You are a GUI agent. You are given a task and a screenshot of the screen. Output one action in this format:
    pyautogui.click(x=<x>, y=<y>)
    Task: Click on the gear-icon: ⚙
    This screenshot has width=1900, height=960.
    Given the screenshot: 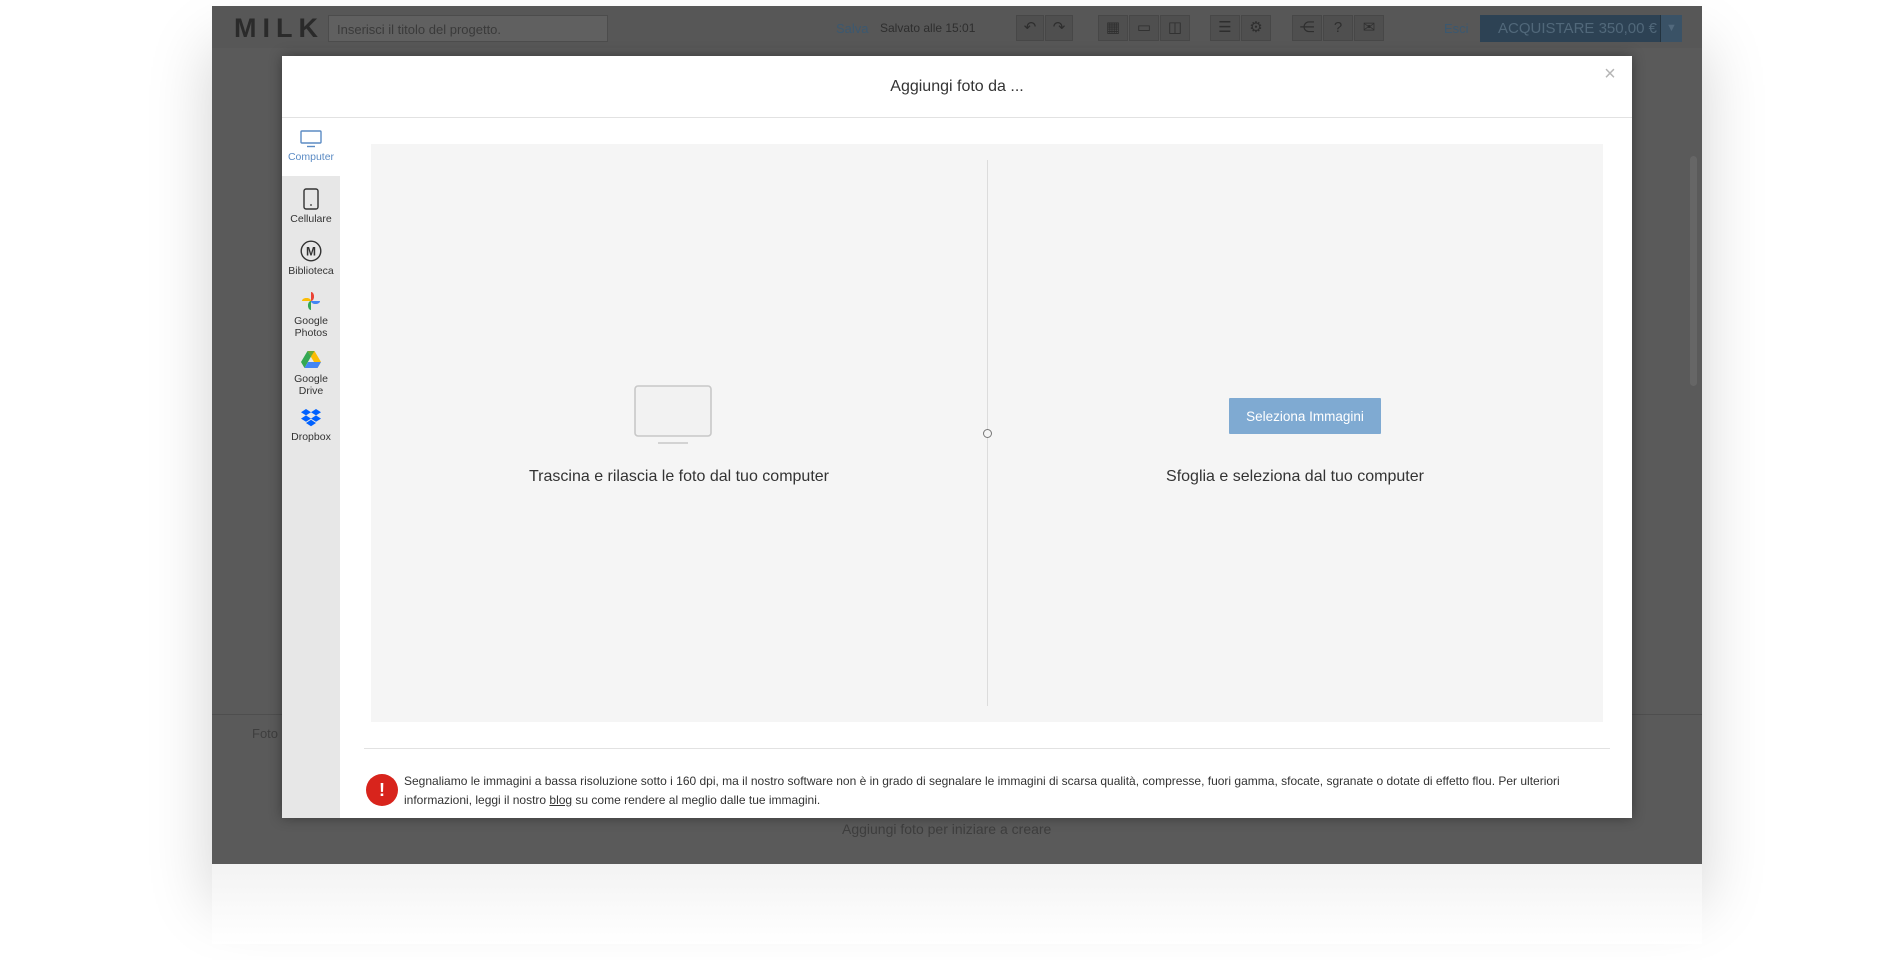 What is the action you would take?
    pyautogui.click(x=1256, y=28)
    